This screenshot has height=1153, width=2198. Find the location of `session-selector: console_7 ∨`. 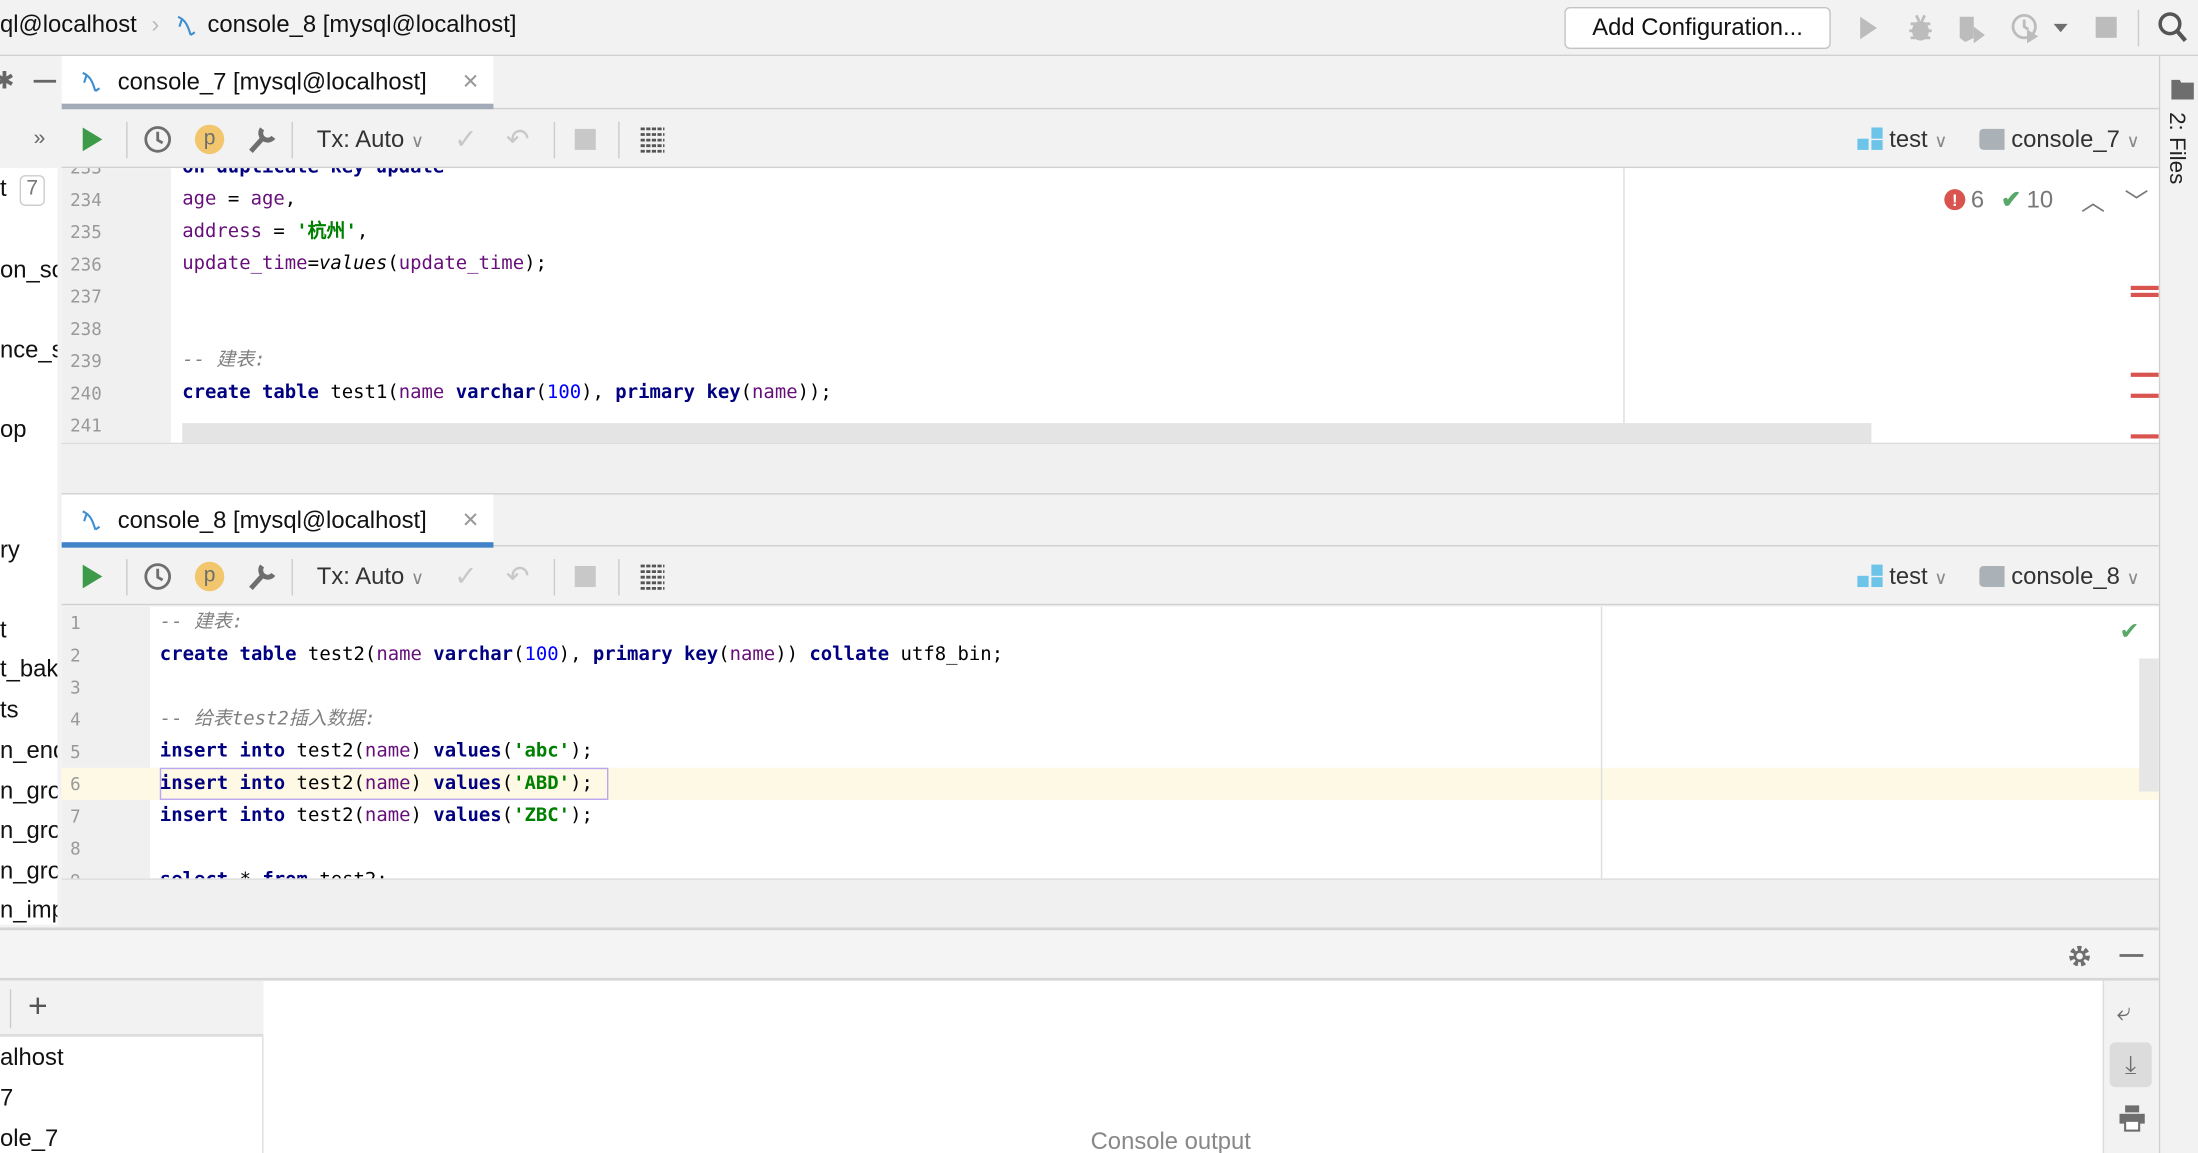

session-selector: console_7 ∨ is located at coordinates (2059, 140).